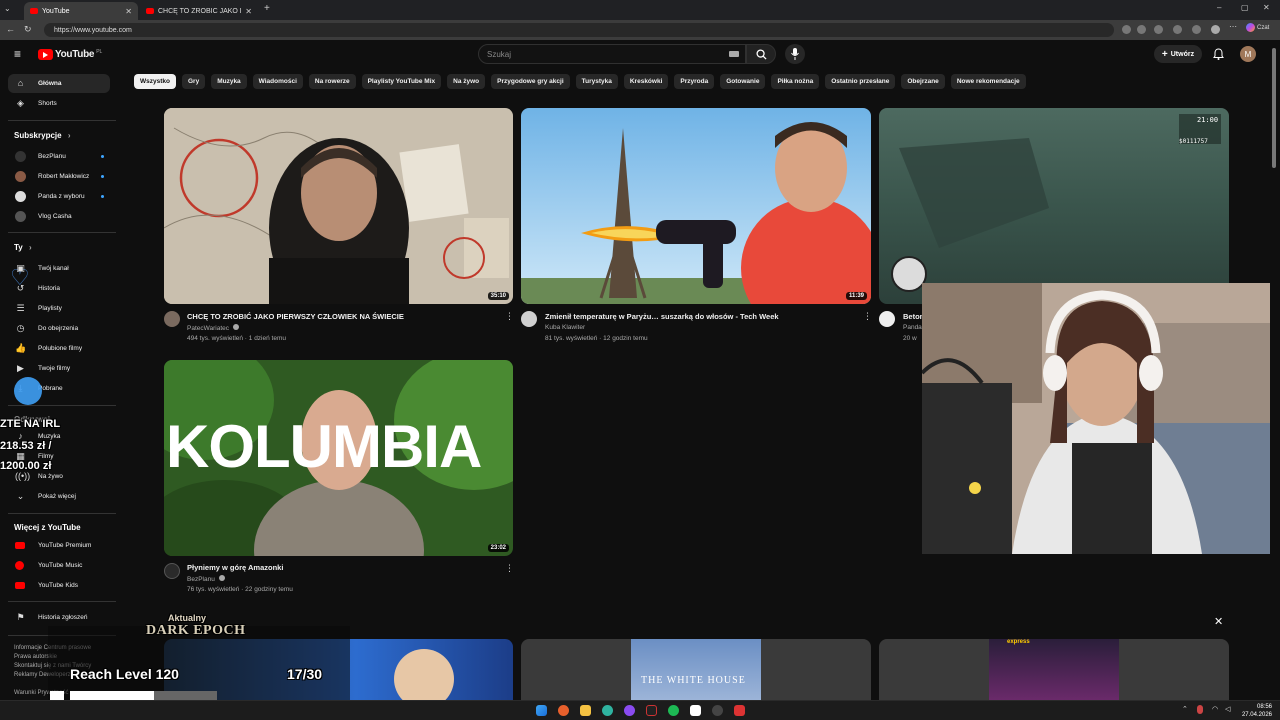 The height and width of the screenshot is (720, 1280). Describe the element at coordinates (59, 196) in the screenshot. I see `sidebar-item-subscription: Panda z wyboru` at that location.